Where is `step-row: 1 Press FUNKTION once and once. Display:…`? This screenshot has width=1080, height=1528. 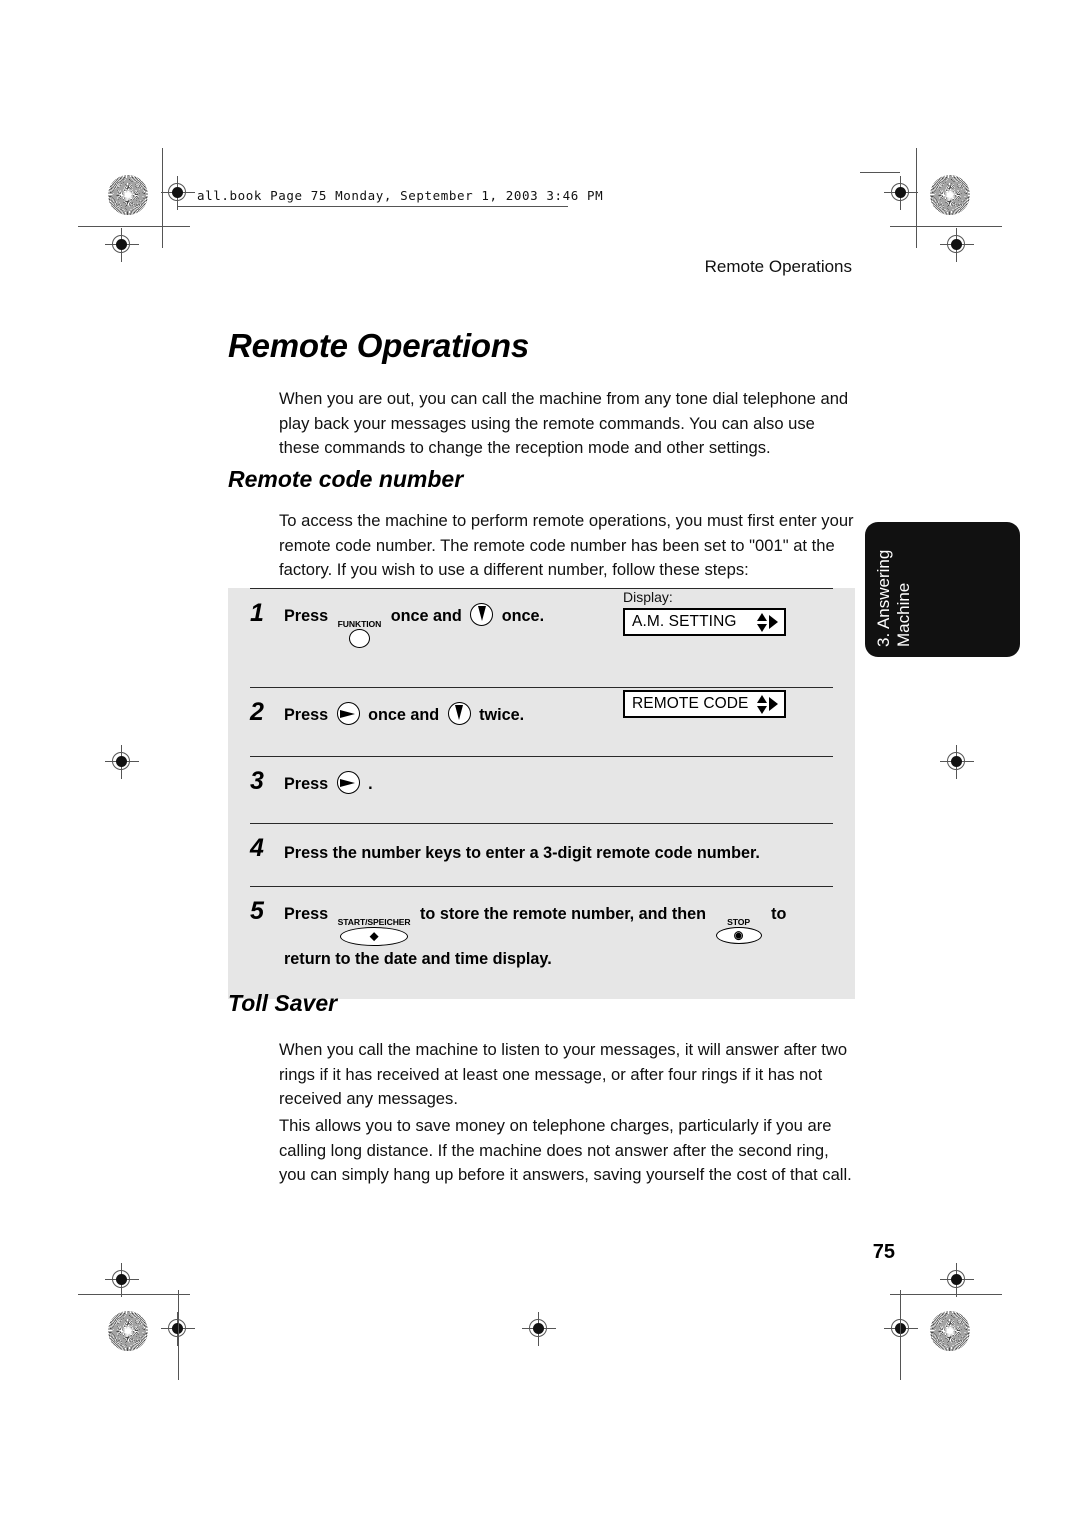
step-row: 1 Press FUNKTION once and once. Display:… is located at coordinates (541, 637).